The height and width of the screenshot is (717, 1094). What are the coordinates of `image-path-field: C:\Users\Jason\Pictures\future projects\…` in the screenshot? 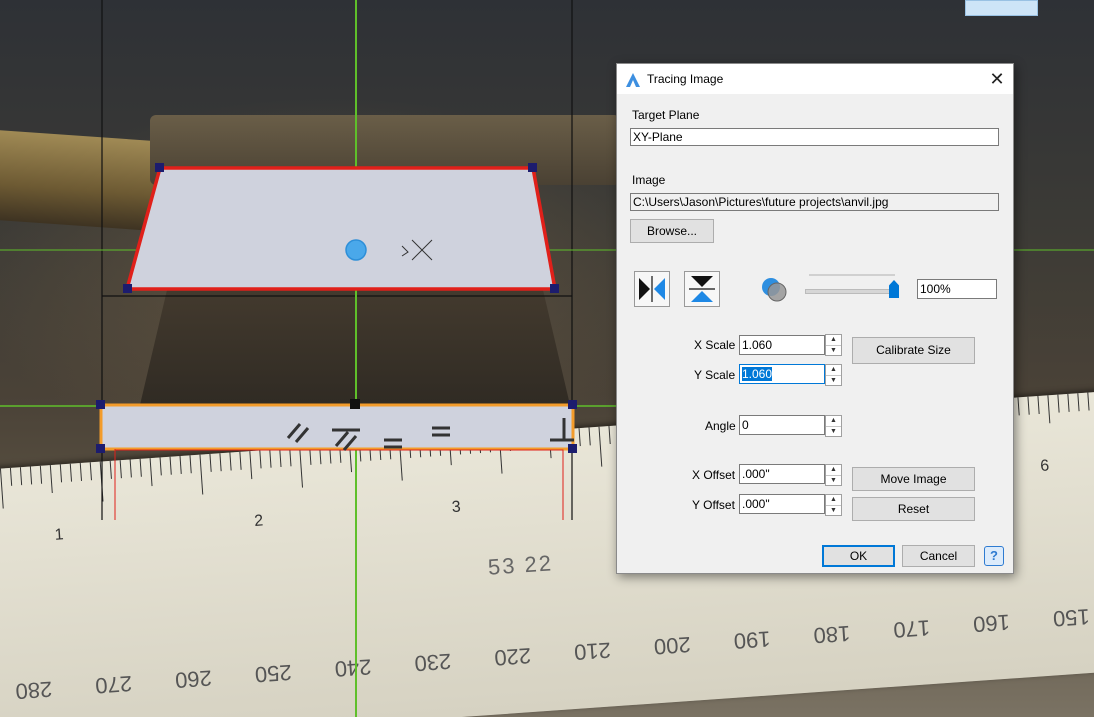 It's located at (814, 202).